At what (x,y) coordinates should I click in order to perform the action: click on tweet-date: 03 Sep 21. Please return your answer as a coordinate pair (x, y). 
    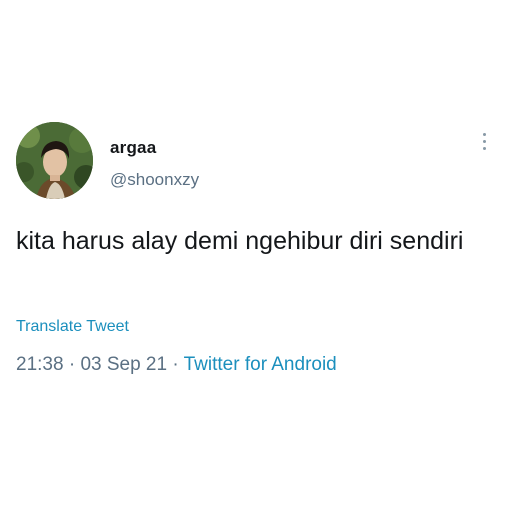
    Looking at the image, I should click on (124, 364).